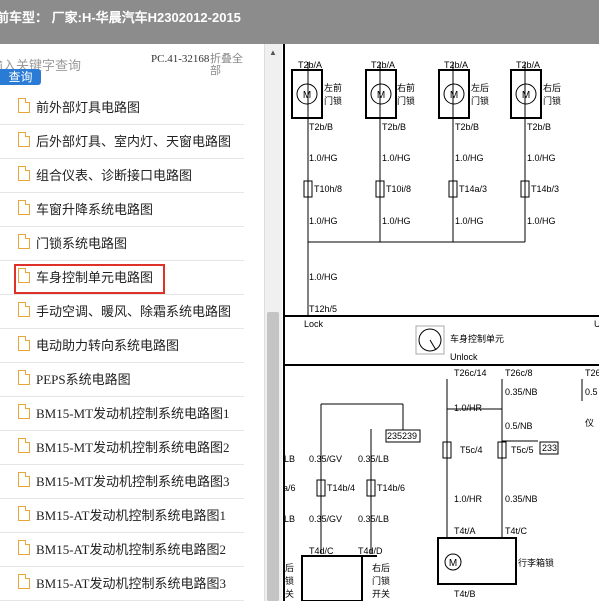  I want to click on motor1-wire1: 1.0/HG, so click(323, 158).